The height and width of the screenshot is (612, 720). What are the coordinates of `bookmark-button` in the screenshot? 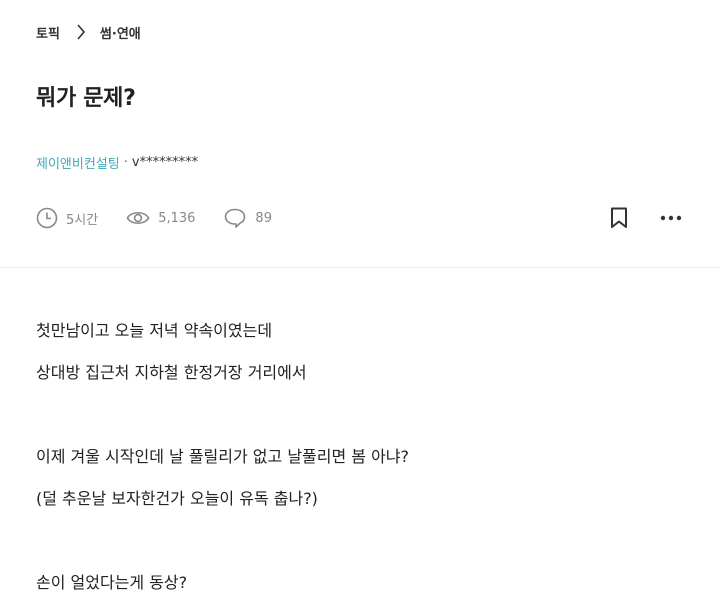 It's located at (619, 218).